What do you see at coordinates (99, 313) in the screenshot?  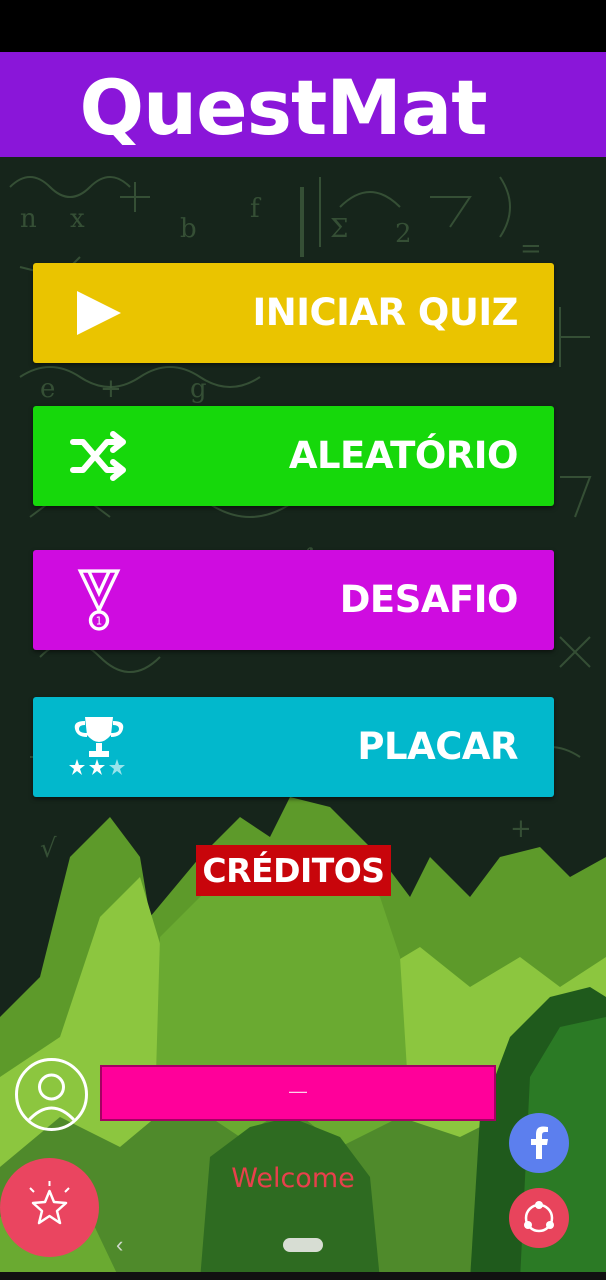 I see `play-icon` at bounding box center [99, 313].